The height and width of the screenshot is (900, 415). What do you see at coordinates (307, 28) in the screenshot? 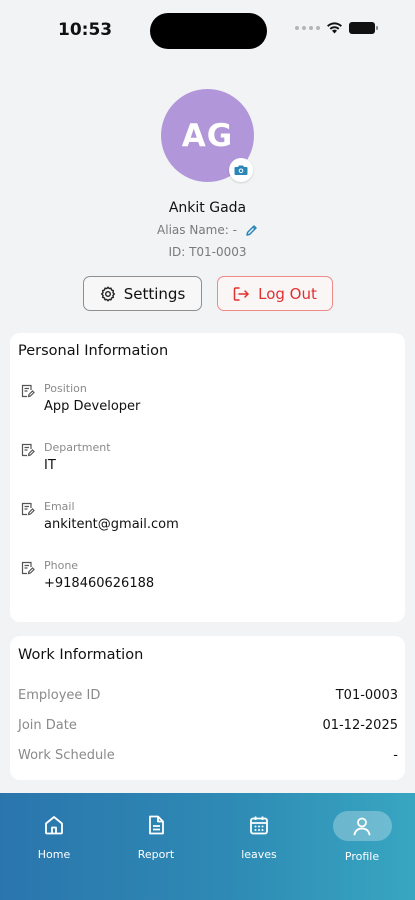
I see `signal-icon` at bounding box center [307, 28].